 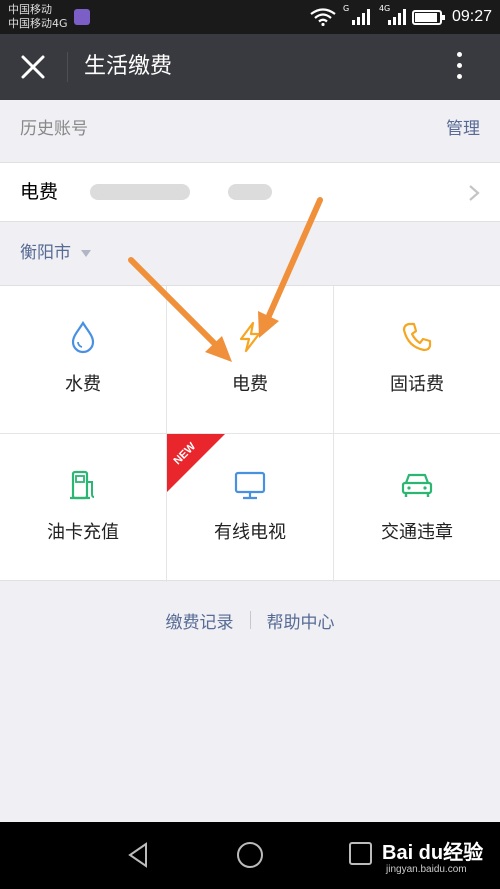 What do you see at coordinates (417, 507) in the screenshot?
I see `service-traffic-violation: 交通违章` at bounding box center [417, 507].